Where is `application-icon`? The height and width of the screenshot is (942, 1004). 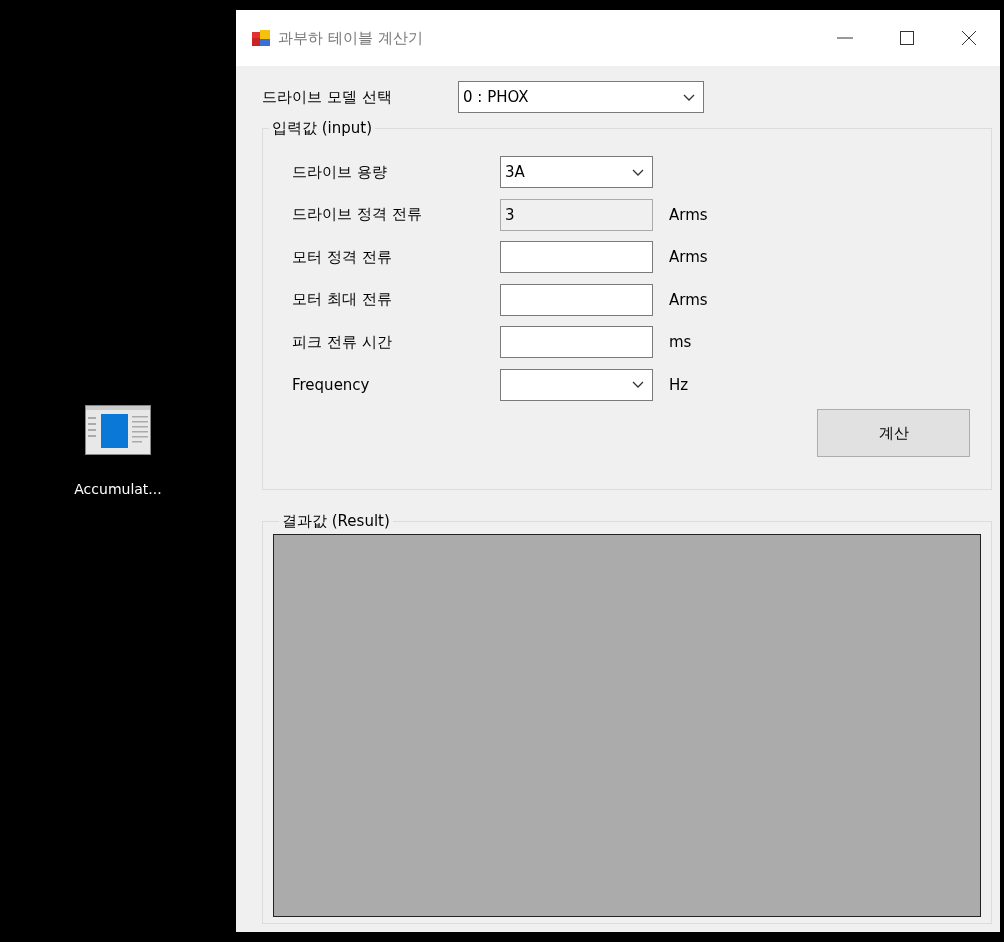
application-icon is located at coordinates (118, 430).